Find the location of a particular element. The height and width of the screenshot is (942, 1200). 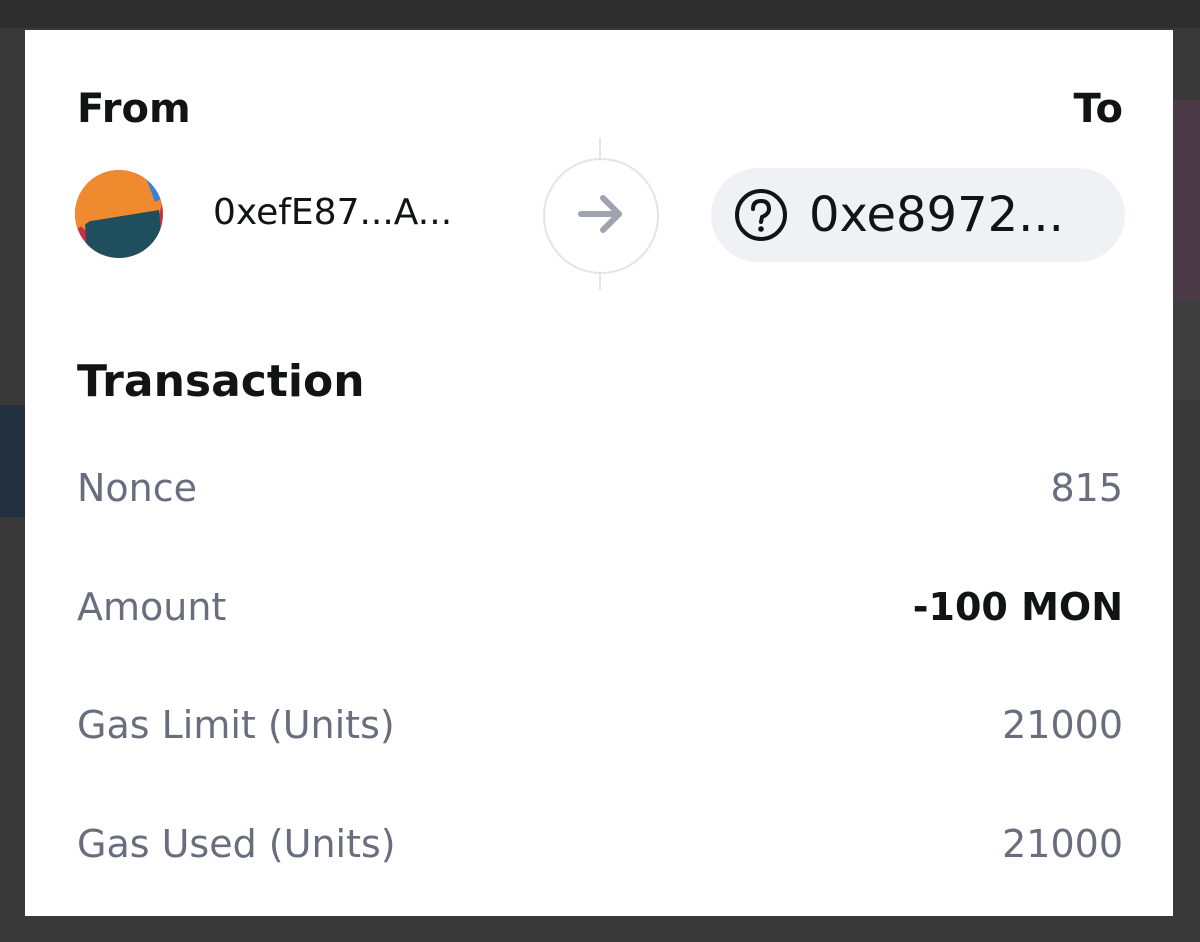

arrow-right-icon is located at coordinates (601, 216).